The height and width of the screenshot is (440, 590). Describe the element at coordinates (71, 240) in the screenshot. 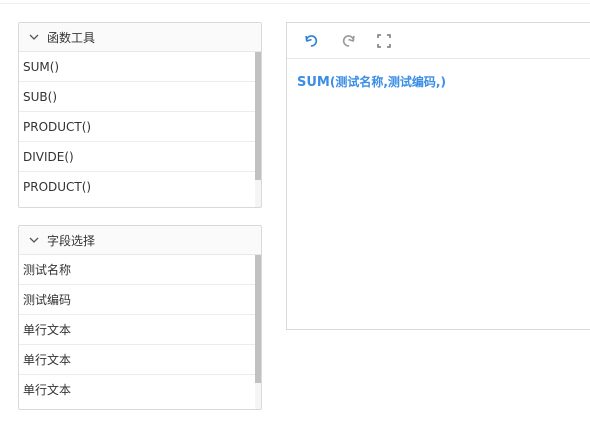

I see `field-select-title: 字段选择` at that location.